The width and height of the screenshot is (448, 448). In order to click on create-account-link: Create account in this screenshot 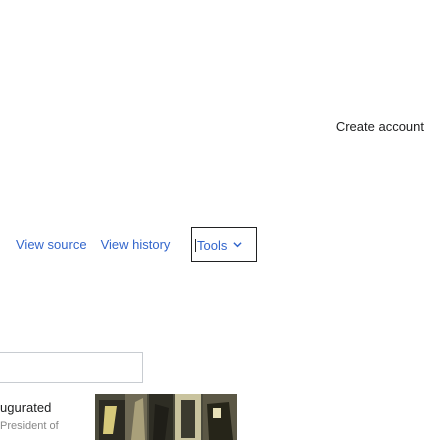, I will do `click(380, 126)`.